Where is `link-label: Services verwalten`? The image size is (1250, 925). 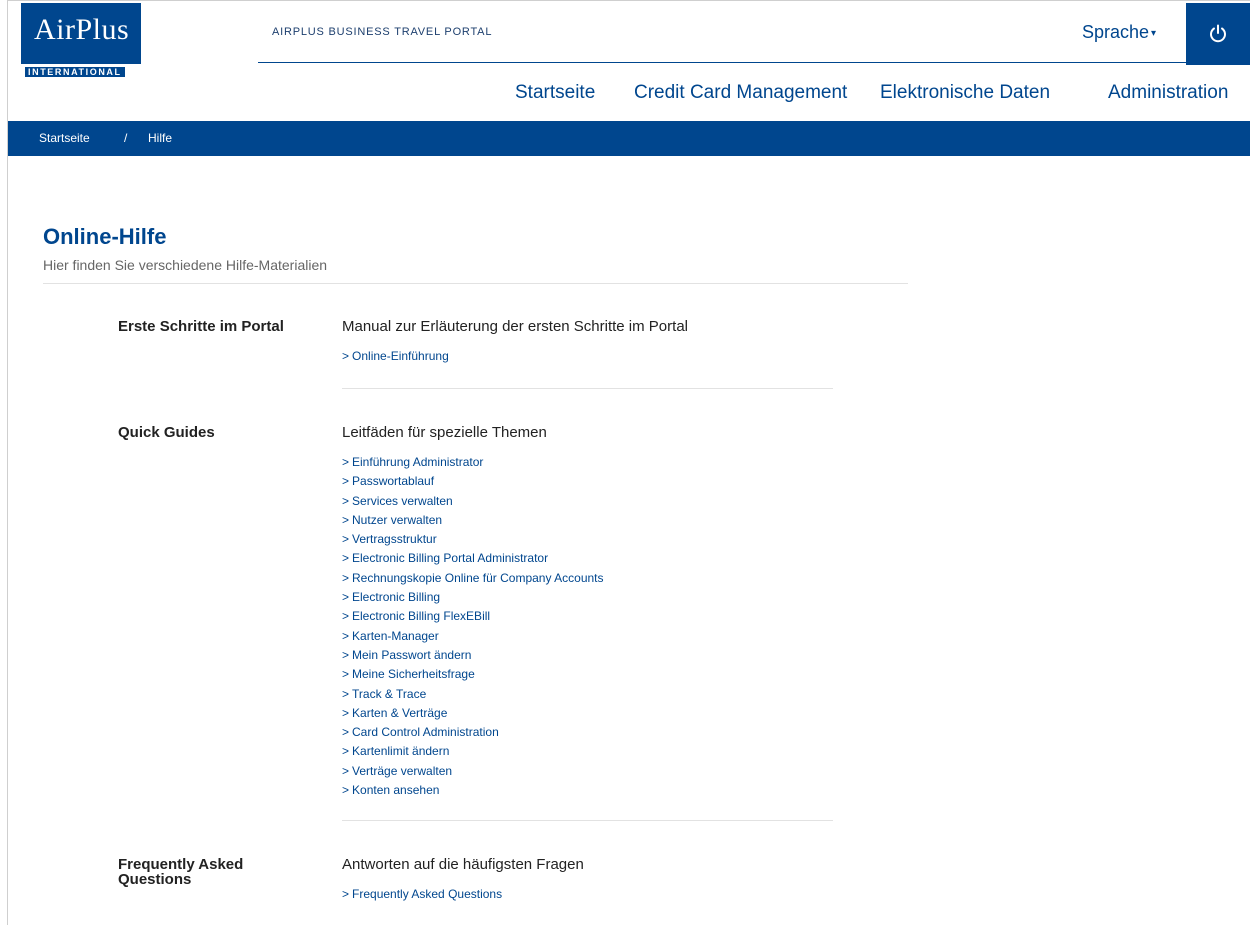 link-label: Services verwalten is located at coordinates (402, 500).